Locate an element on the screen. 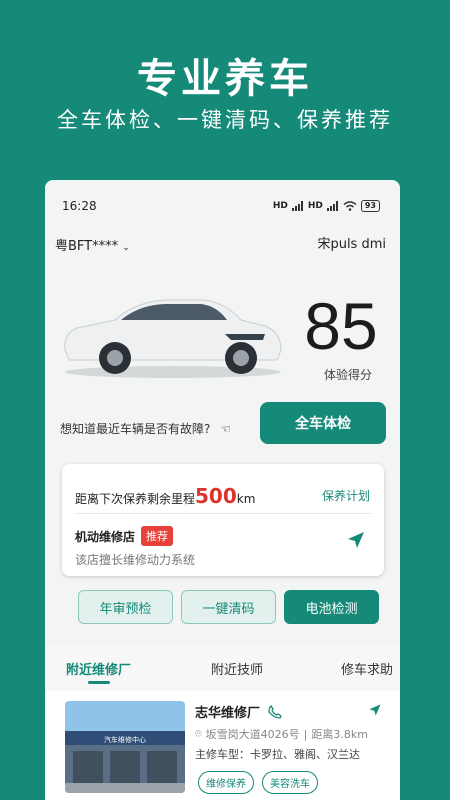 The height and width of the screenshot is (800, 450). signal-icon-2: HD is located at coordinates (315, 206).